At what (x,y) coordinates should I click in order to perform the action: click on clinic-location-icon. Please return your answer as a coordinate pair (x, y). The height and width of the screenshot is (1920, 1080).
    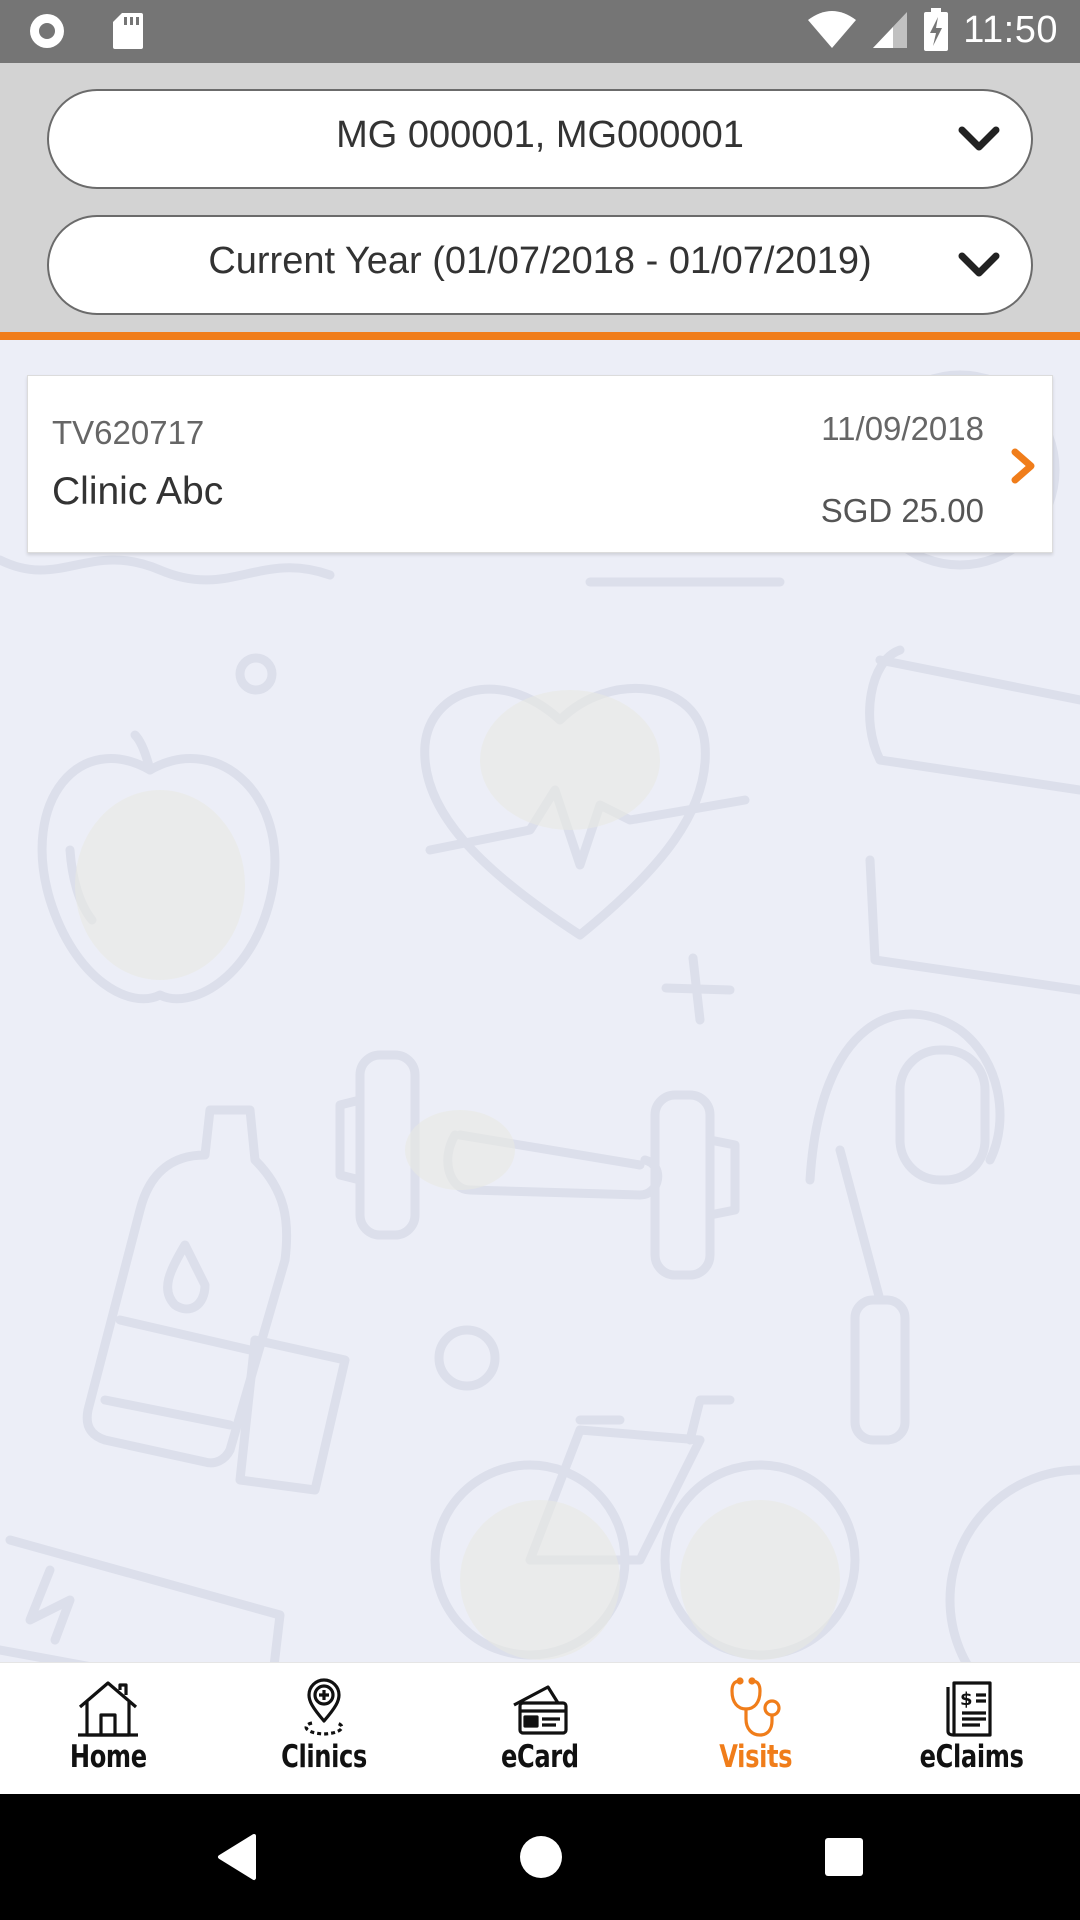
    Looking at the image, I should click on (324, 1707).